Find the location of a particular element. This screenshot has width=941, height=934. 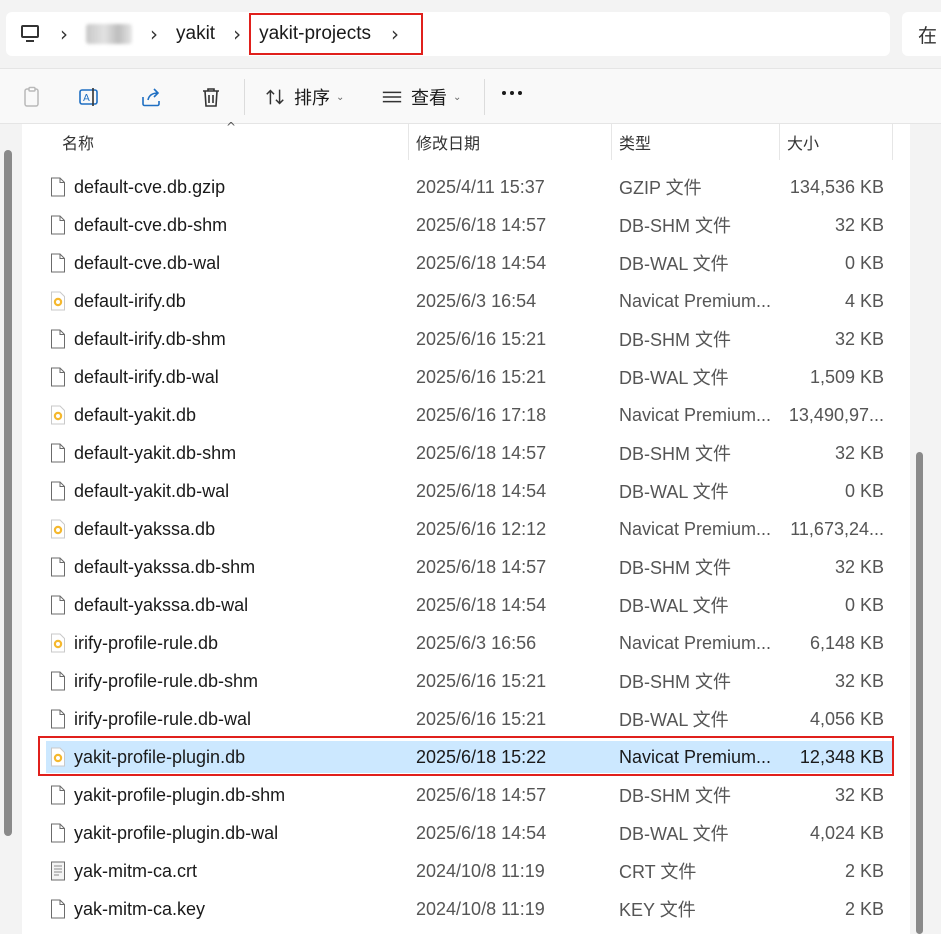

column-header-size: 大小 is located at coordinates (799, 142).